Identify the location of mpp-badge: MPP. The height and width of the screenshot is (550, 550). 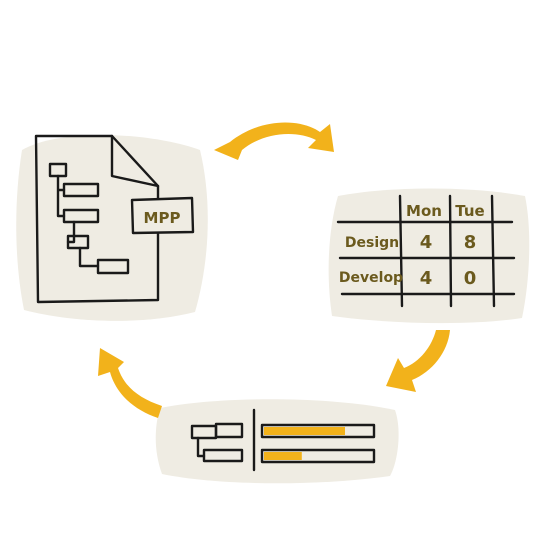
(162, 215).